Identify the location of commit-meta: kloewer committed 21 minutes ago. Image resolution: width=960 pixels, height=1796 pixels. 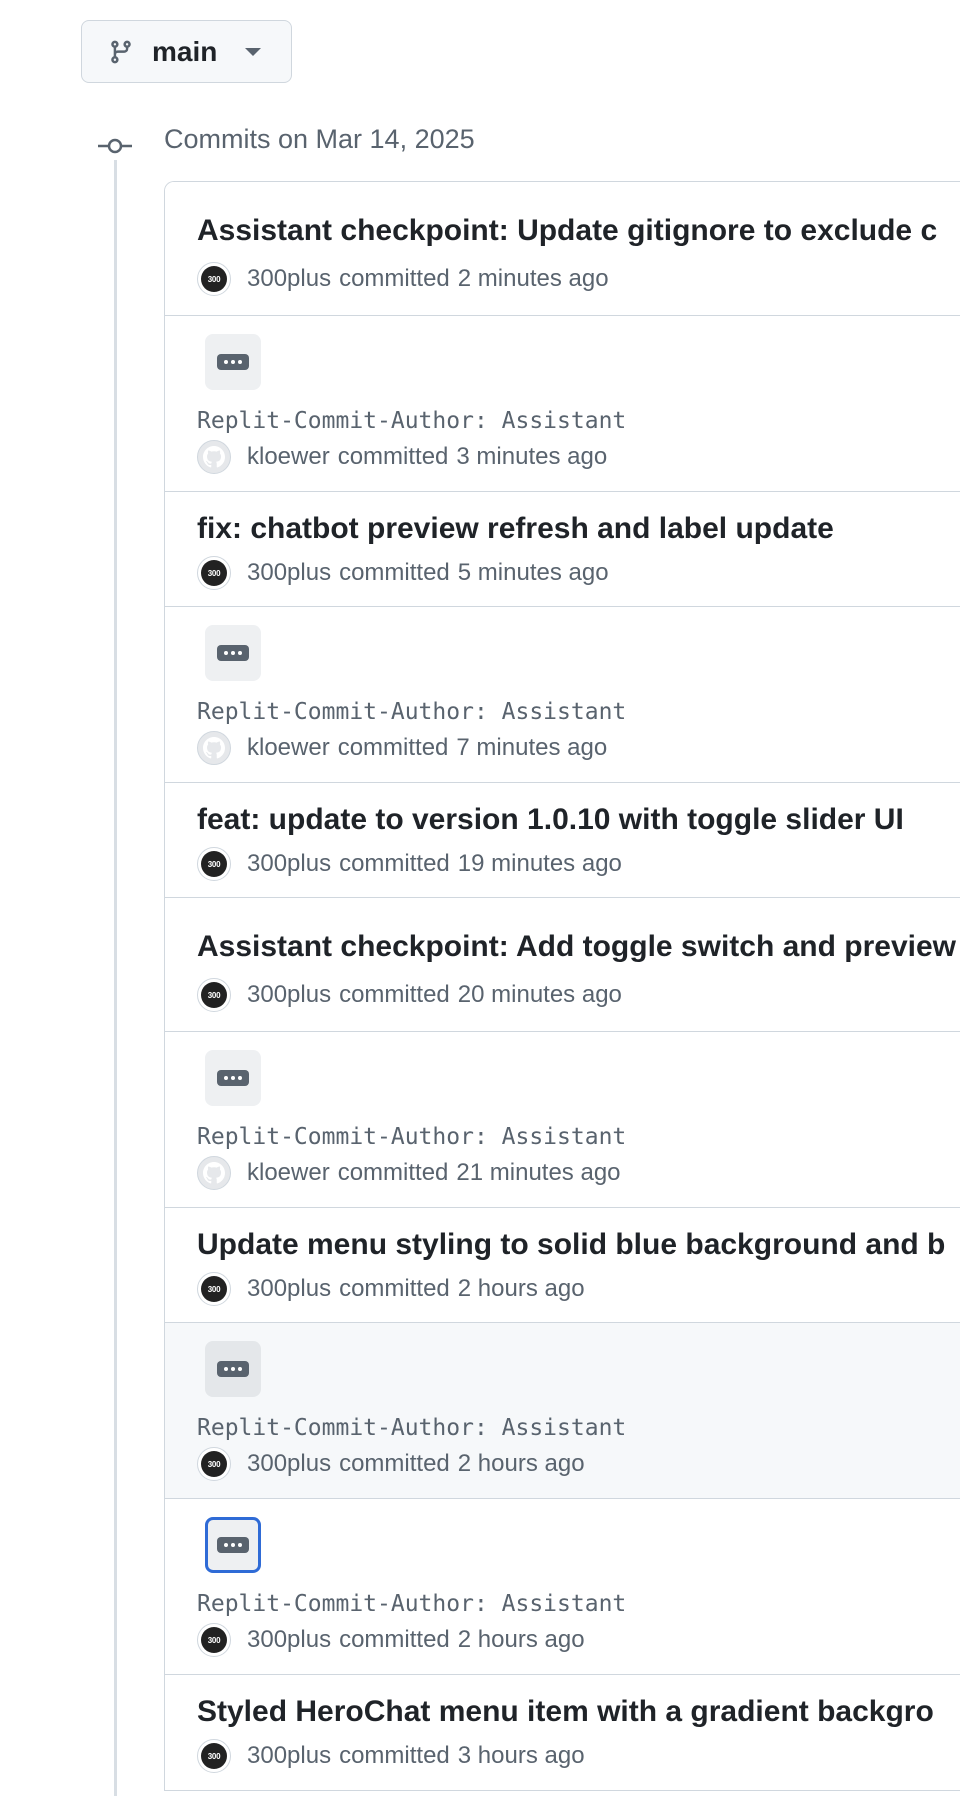
(409, 1173).